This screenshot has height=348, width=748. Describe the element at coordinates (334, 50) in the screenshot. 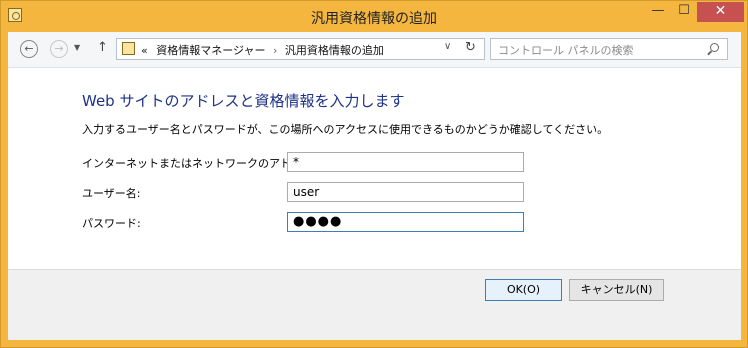

I see `breadcrumb-add-generic-credential: 汎用資格情報の追加` at that location.